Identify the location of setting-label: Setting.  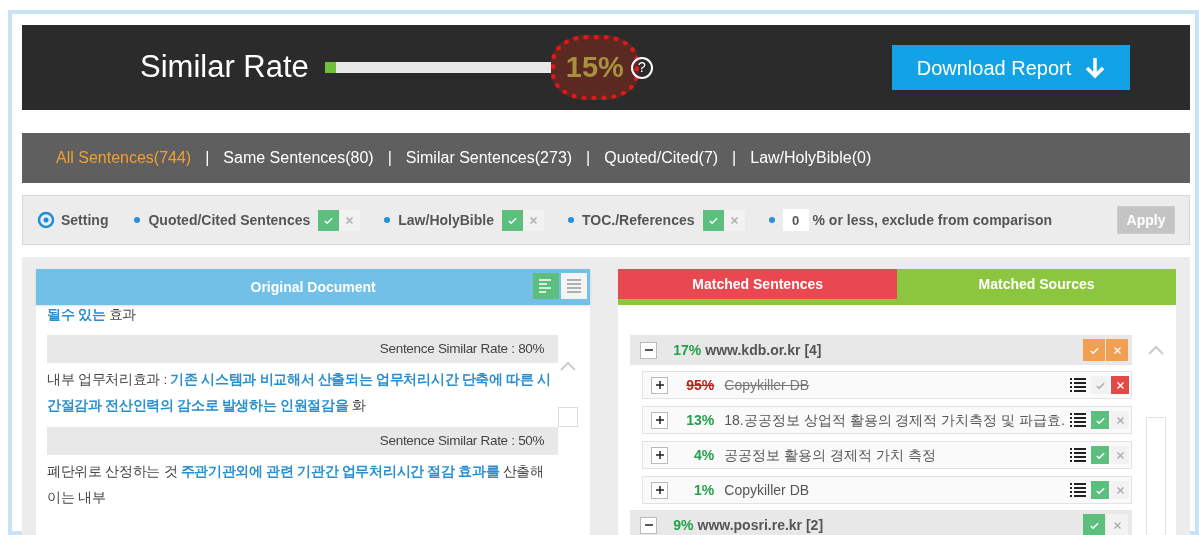
(73, 220).